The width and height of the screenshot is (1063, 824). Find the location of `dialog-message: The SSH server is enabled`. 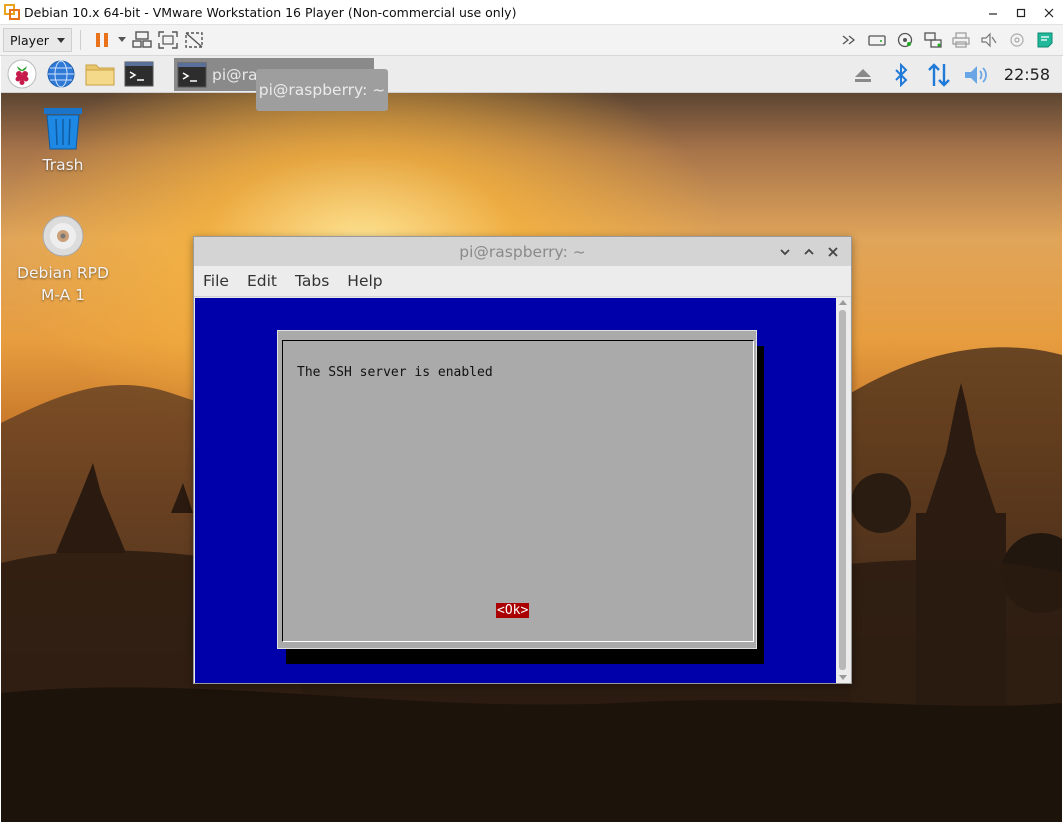

dialog-message: The SSH server is enabled is located at coordinates (395, 372).